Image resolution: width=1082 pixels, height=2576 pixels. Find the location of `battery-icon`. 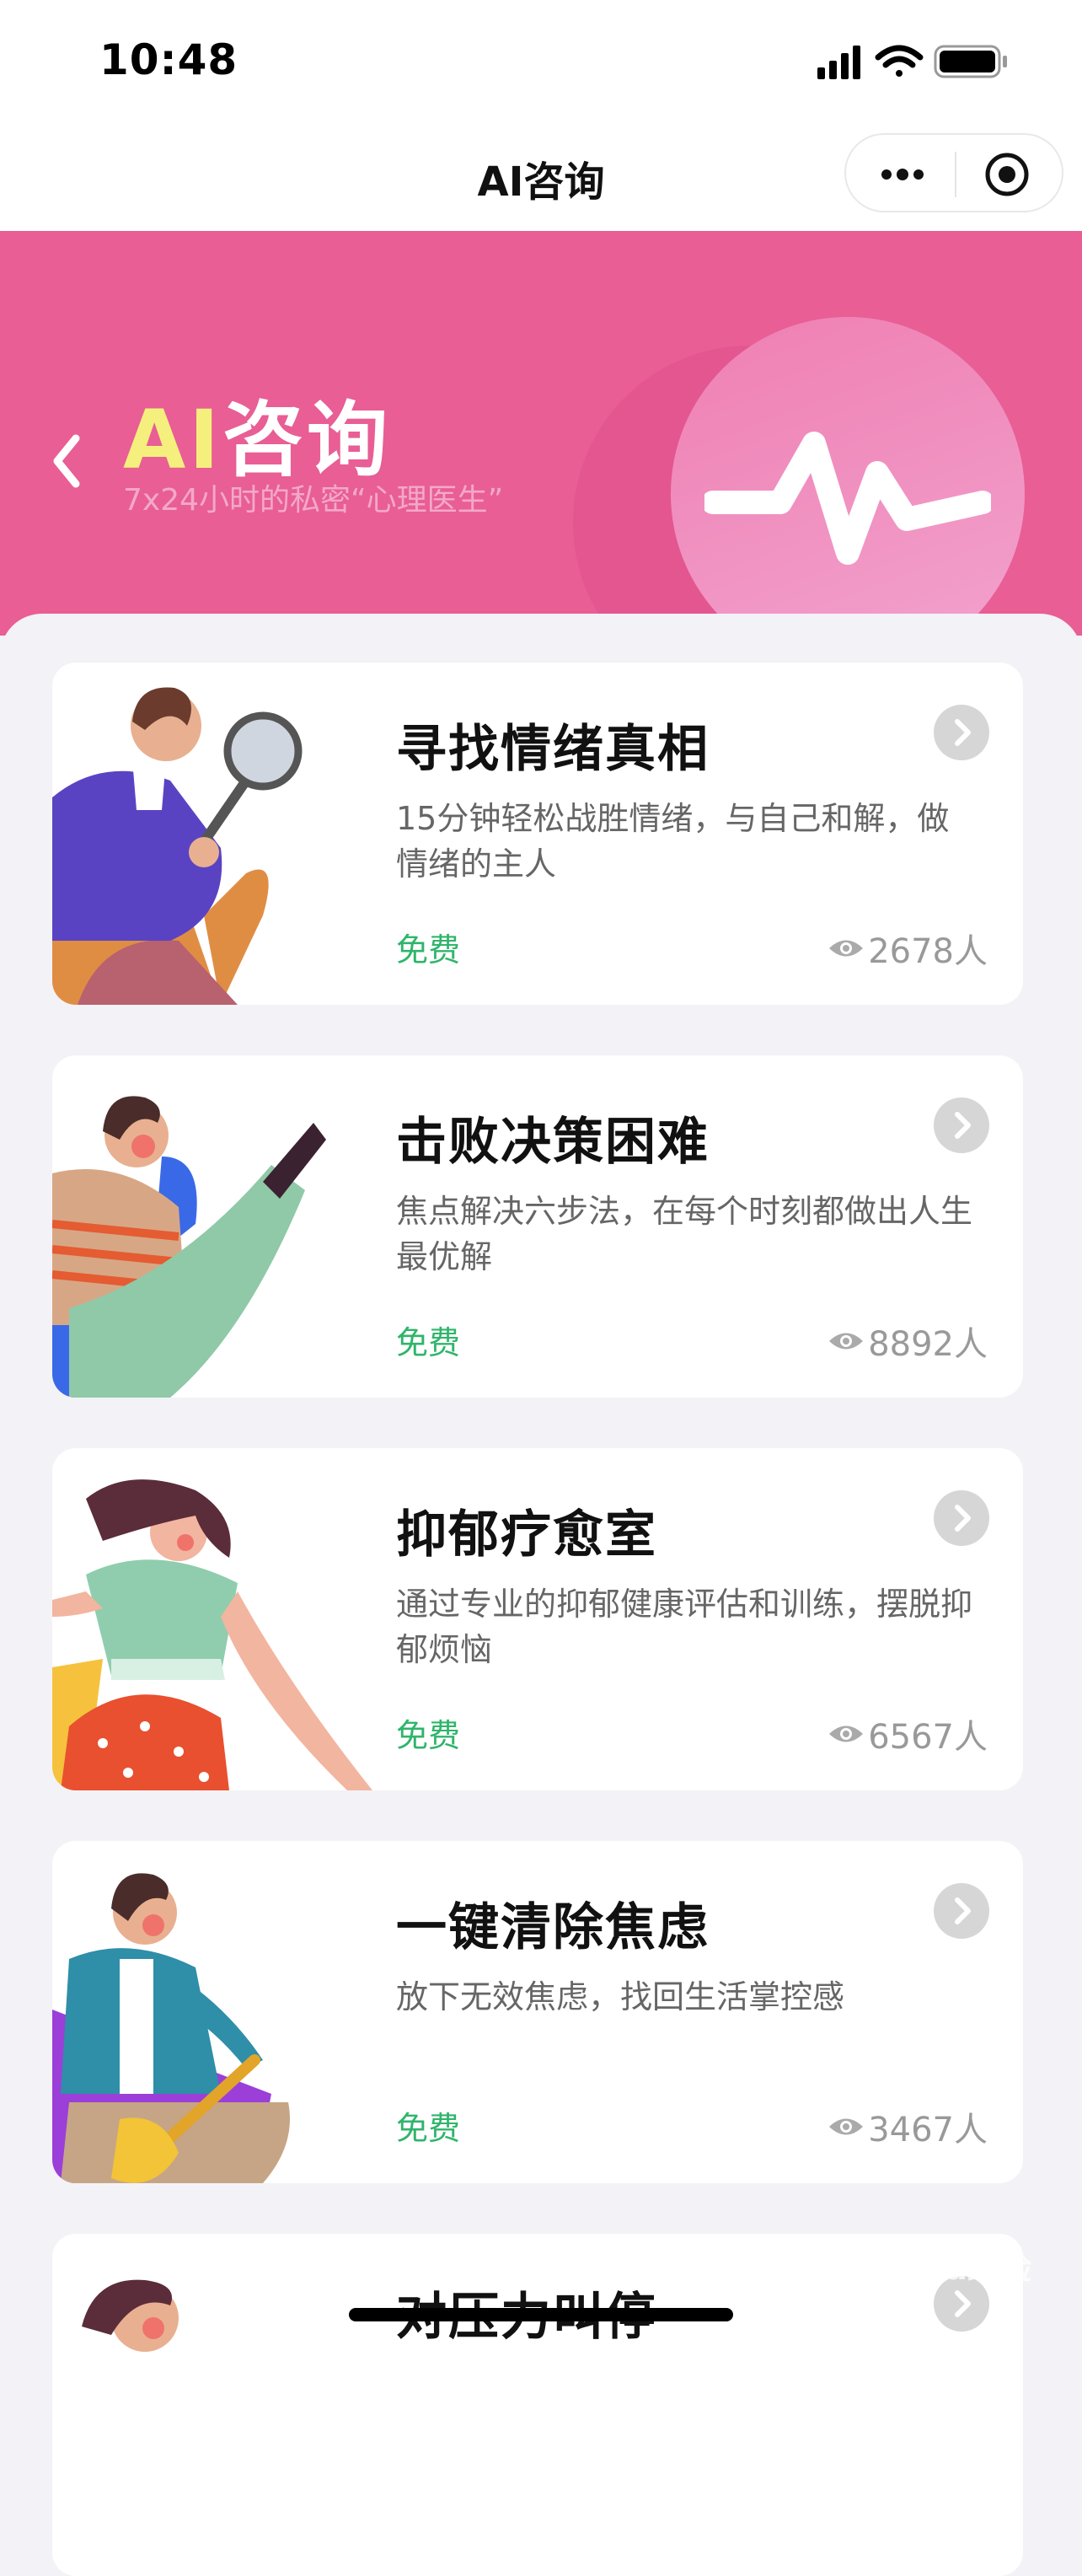

battery-icon is located at coordinates (970, 61).